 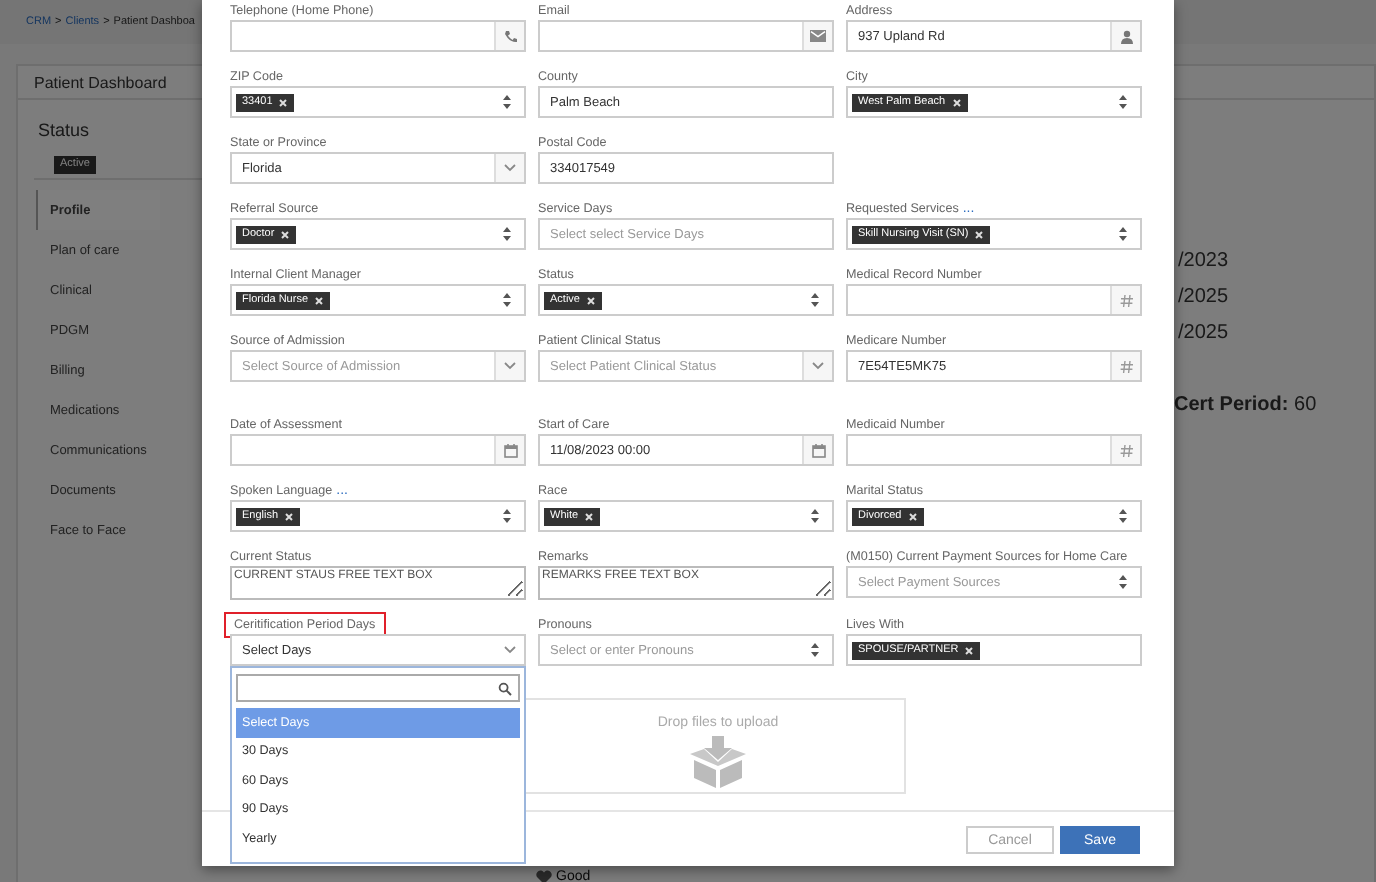 I want to click on panel-title: Patient Dashboard, so click(x=100, y=82).